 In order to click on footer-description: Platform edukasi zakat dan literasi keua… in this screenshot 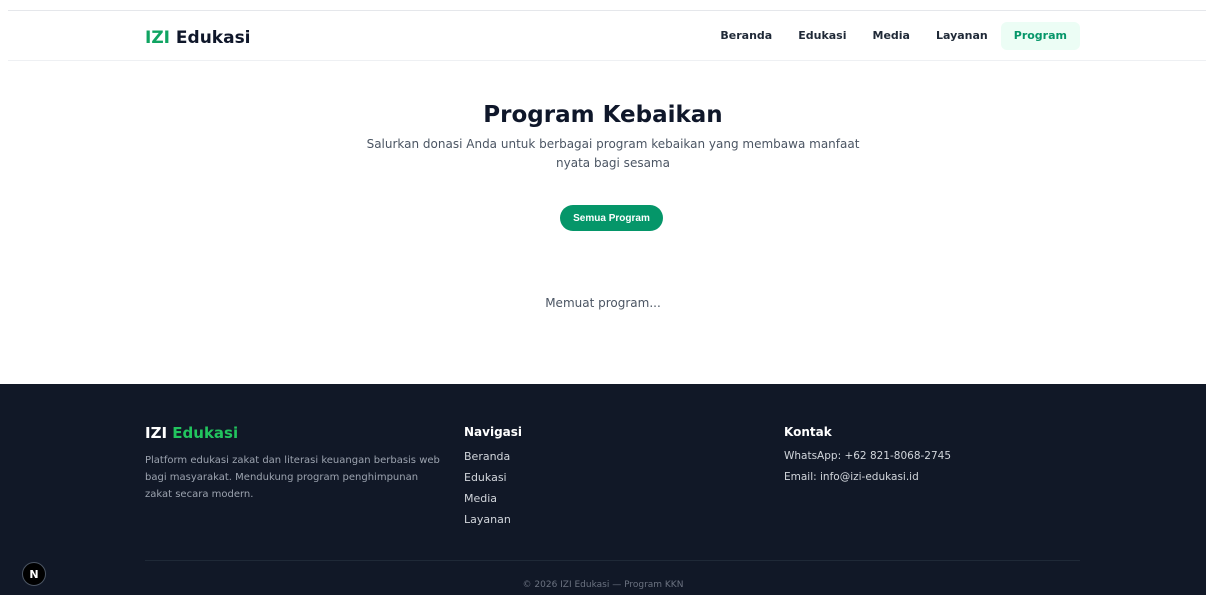, I will do `click(292, 477)`.